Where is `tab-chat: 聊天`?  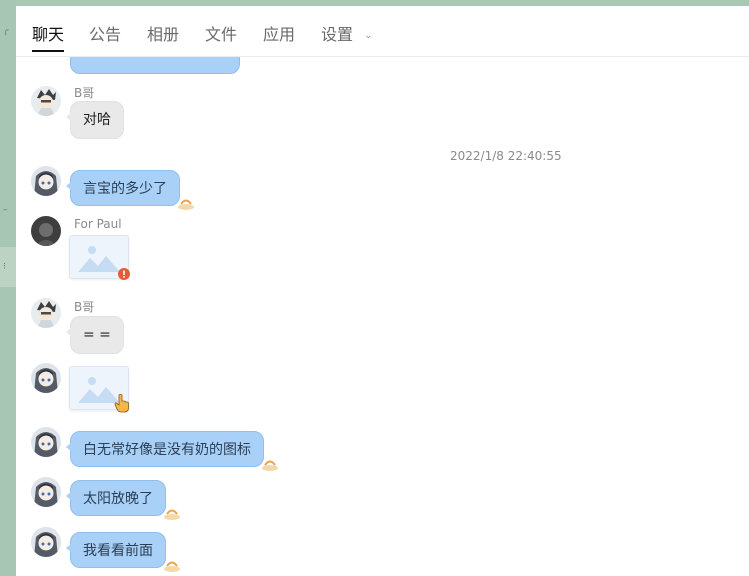
tab-chat: 聊天 is located at coordinates (48, 38).